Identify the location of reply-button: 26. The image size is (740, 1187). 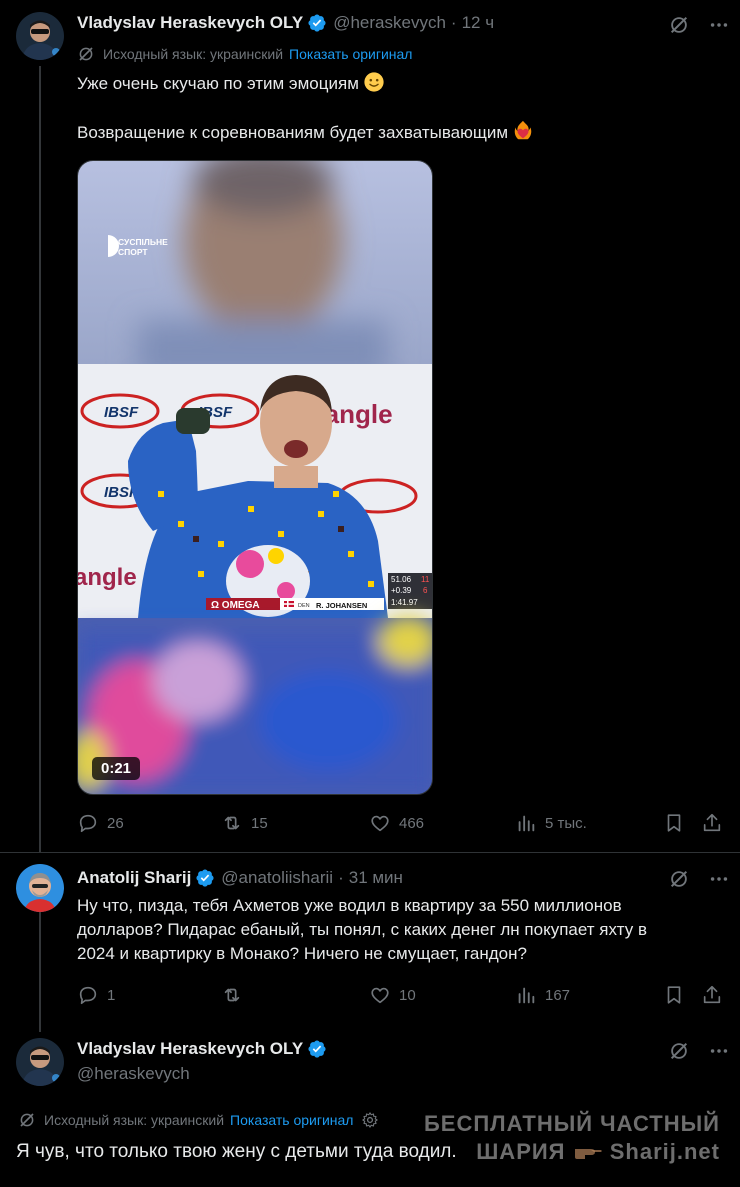
(100, 823).